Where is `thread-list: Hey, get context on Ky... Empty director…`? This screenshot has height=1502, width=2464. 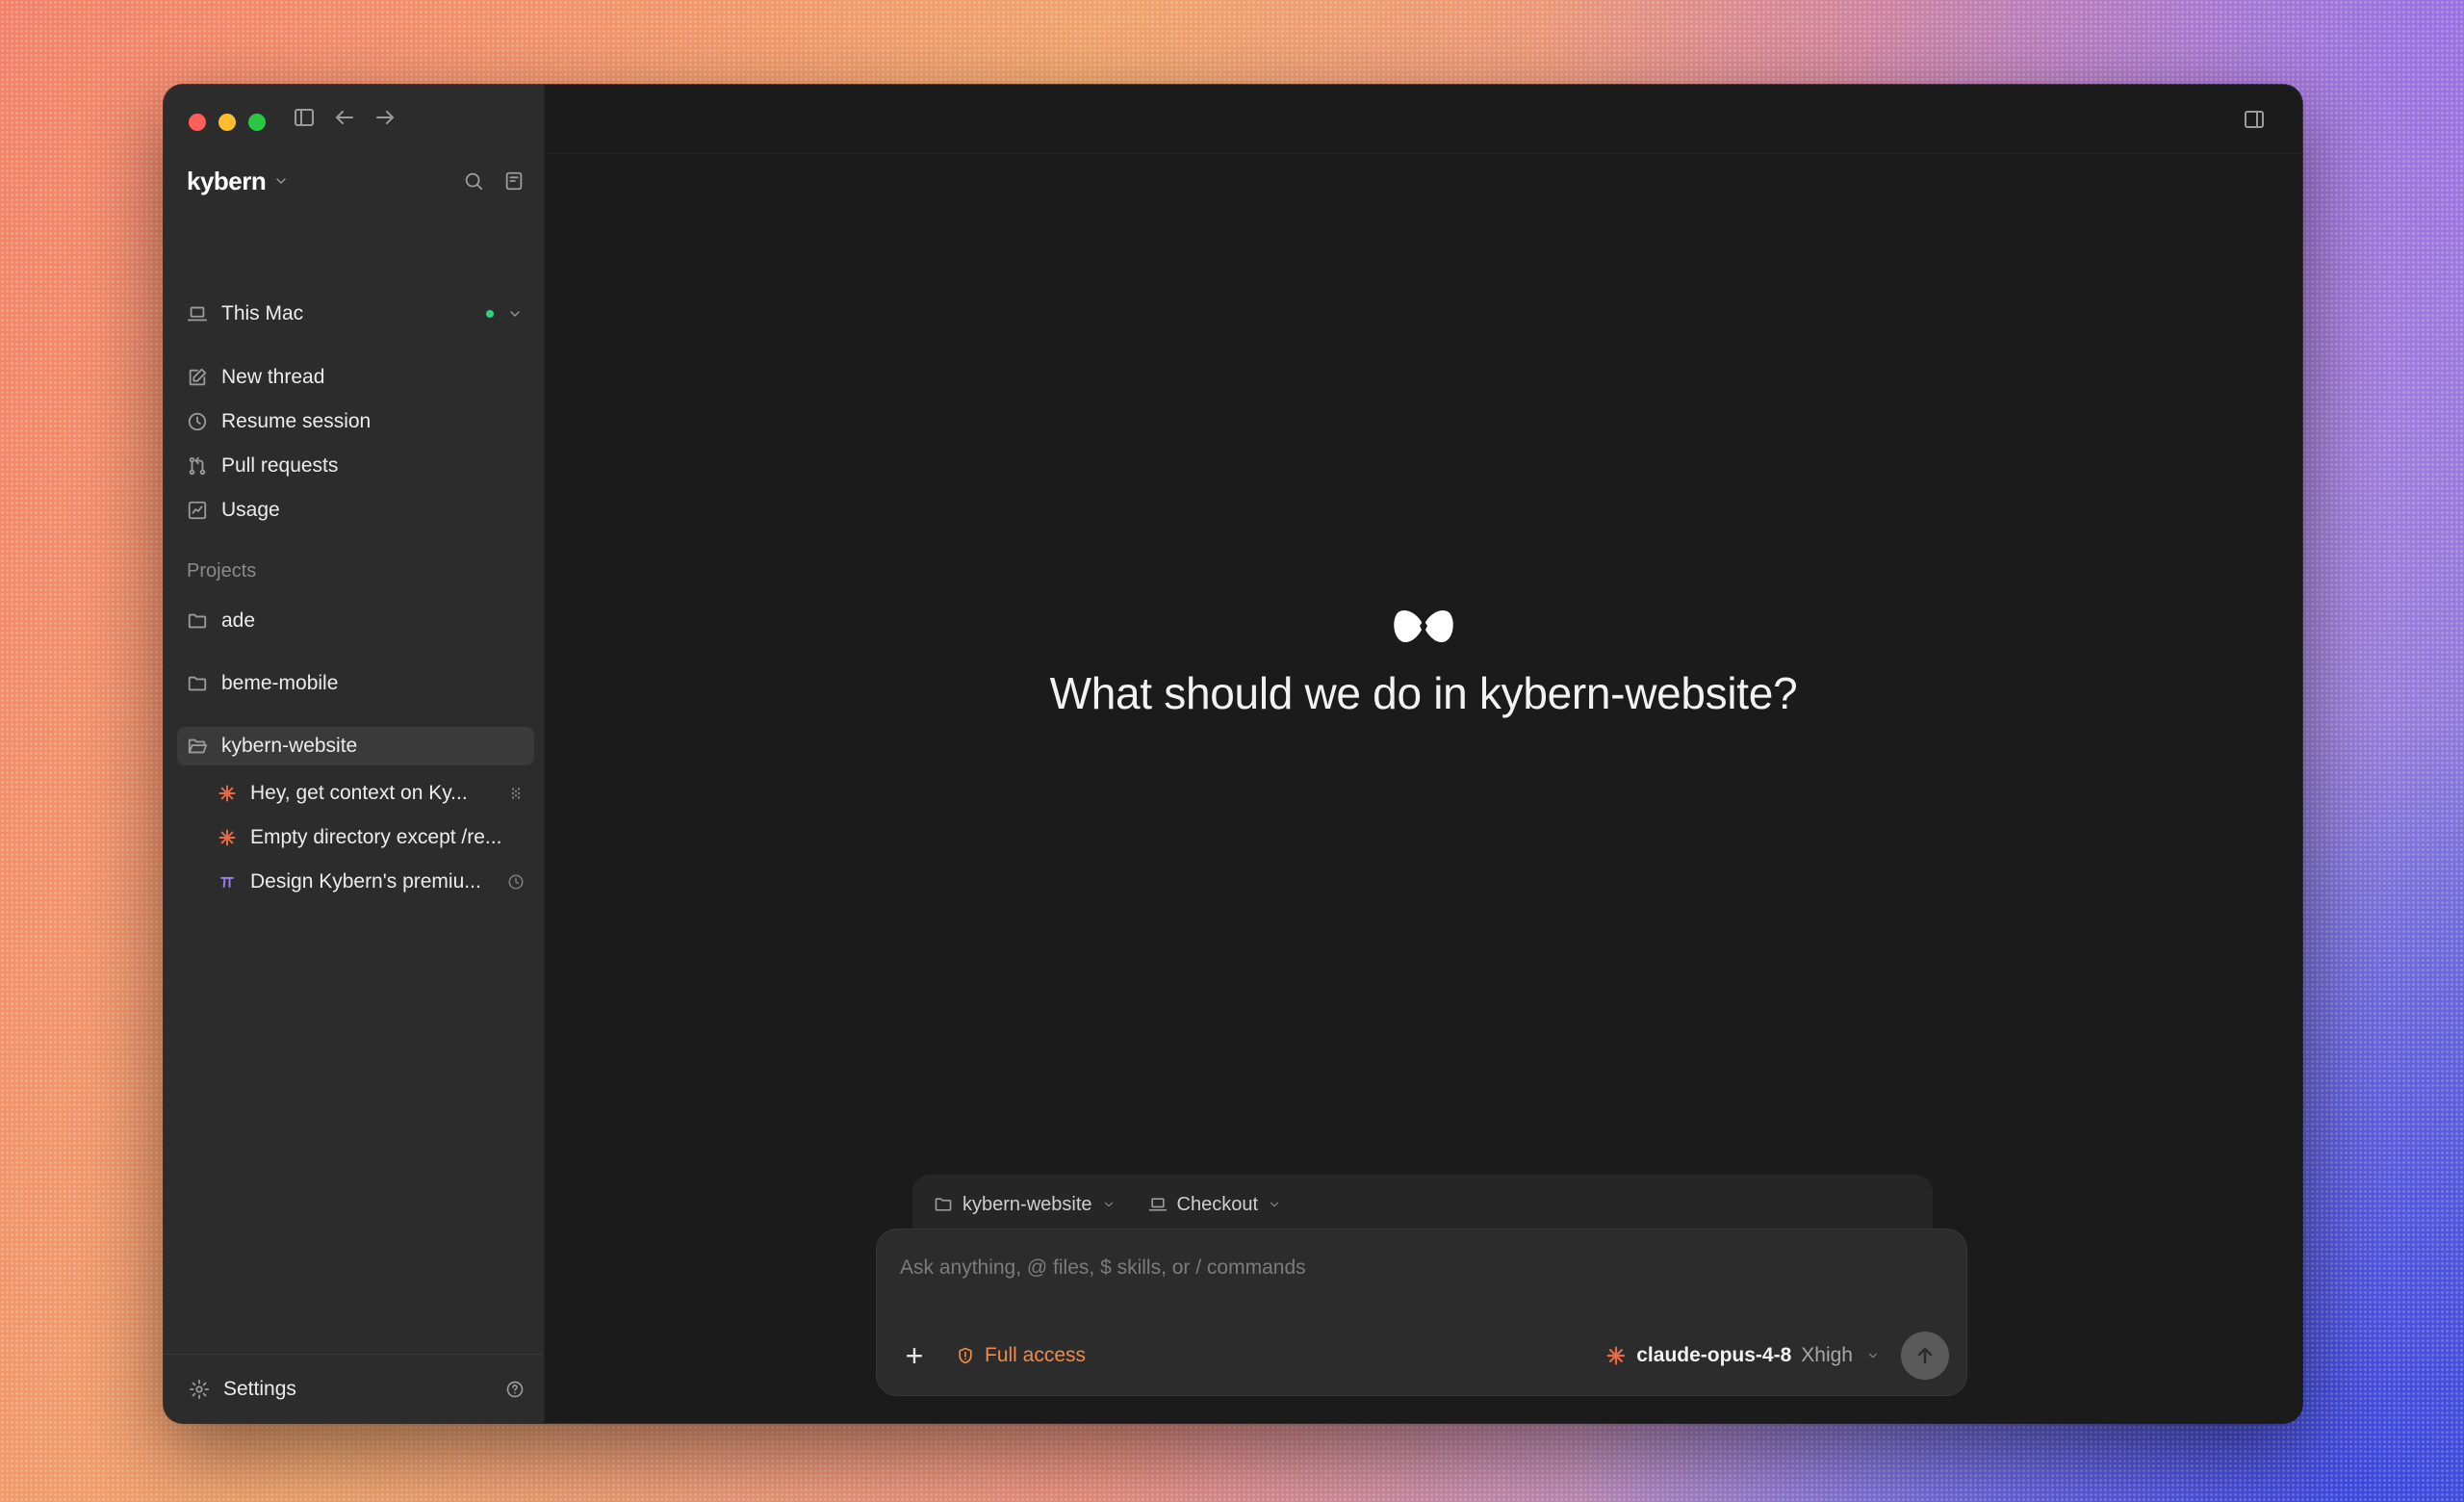
thread-list: Hey, get context on Ky... Empty director… is located at coordinates (354, 837).